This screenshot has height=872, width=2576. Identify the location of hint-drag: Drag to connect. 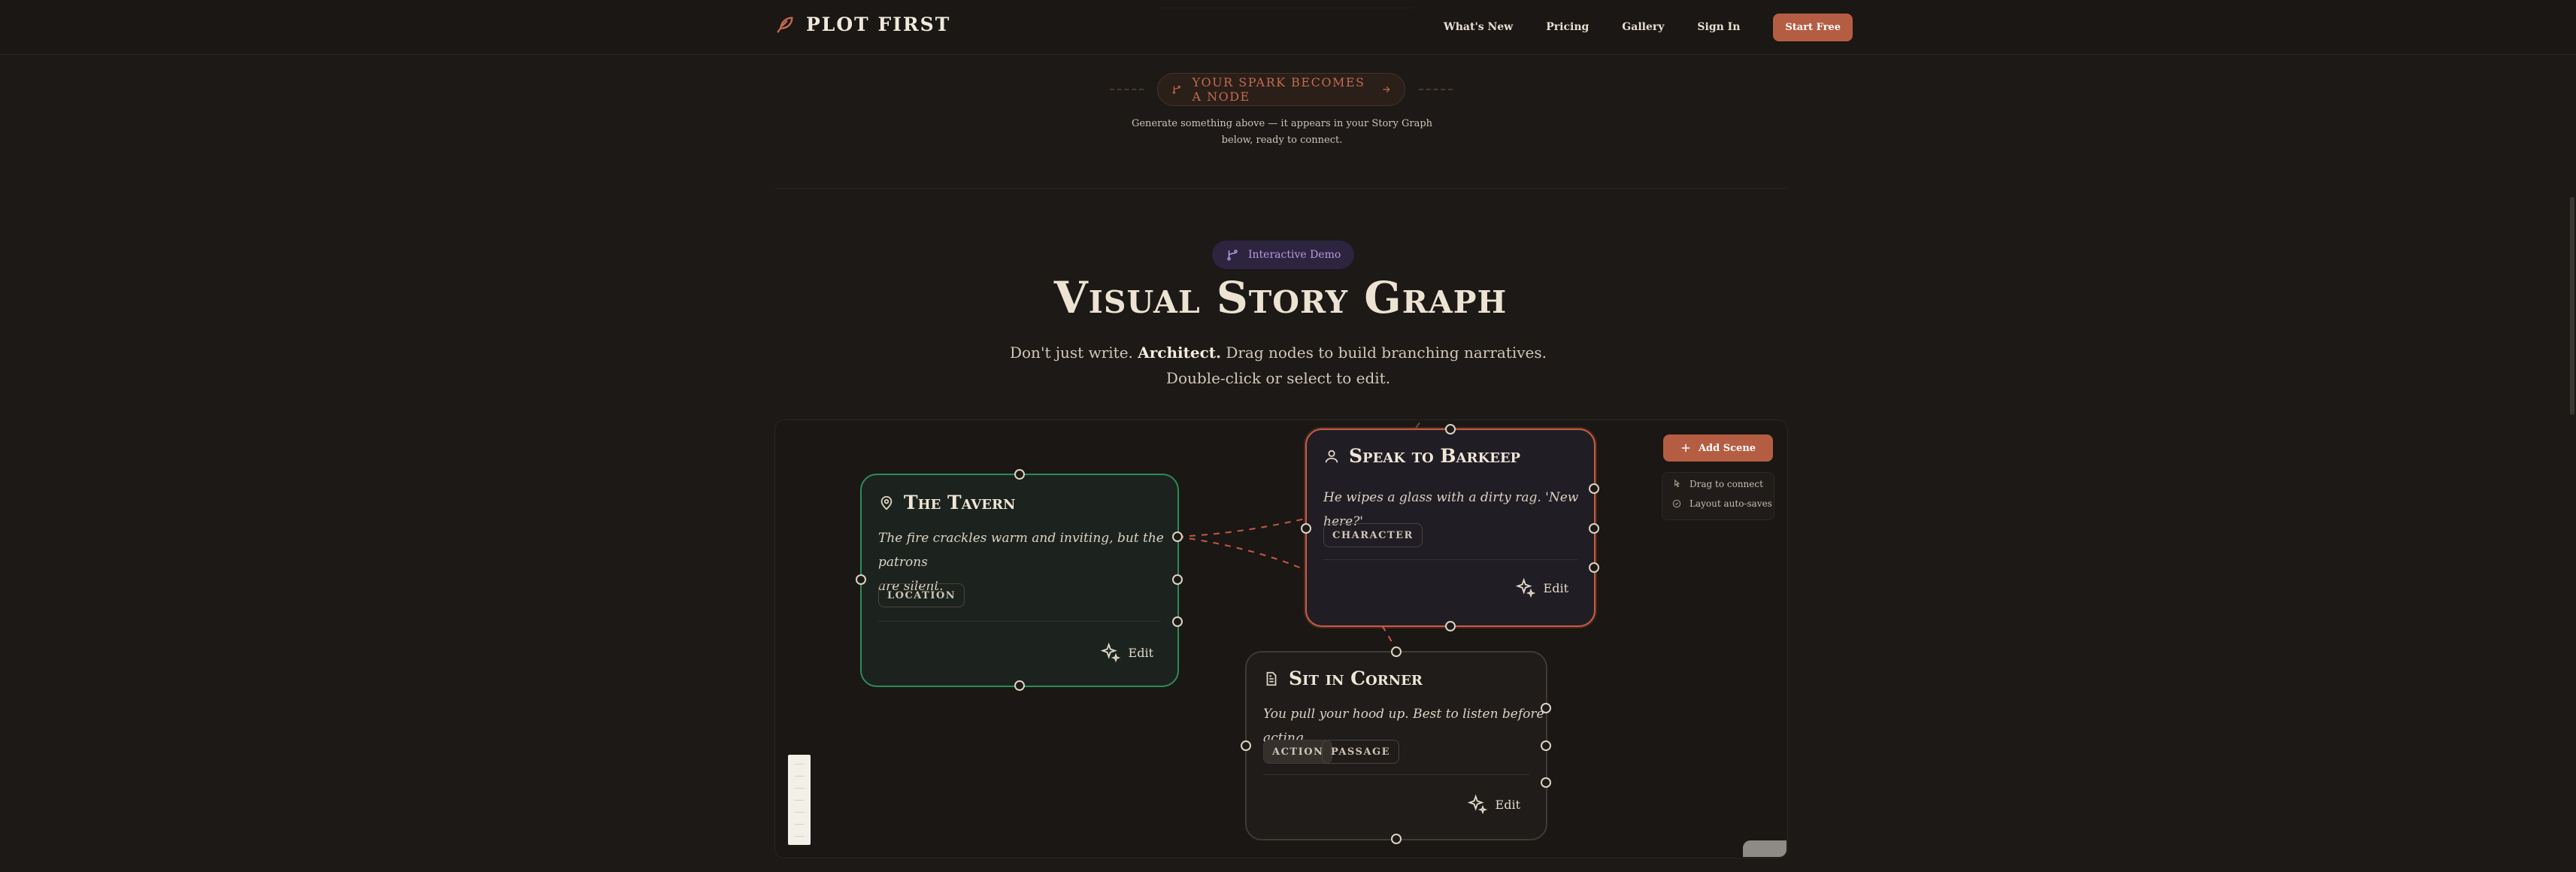
(1717, 484).